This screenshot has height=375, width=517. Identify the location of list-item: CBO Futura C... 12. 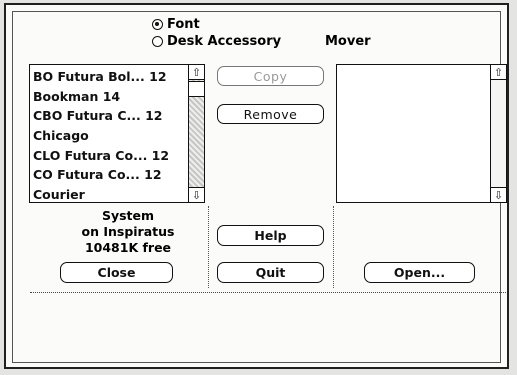
(109, 116).